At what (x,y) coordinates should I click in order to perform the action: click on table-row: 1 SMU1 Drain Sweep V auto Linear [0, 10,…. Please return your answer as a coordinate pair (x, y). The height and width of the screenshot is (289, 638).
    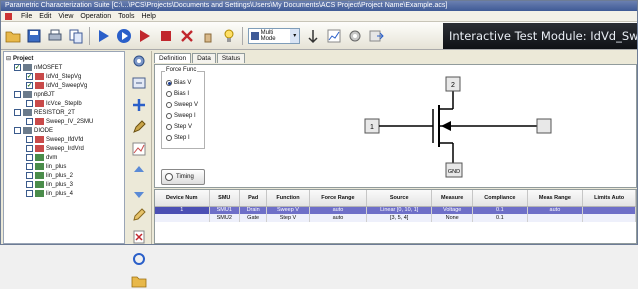
    Looking at the image, I should click on (395, 210).